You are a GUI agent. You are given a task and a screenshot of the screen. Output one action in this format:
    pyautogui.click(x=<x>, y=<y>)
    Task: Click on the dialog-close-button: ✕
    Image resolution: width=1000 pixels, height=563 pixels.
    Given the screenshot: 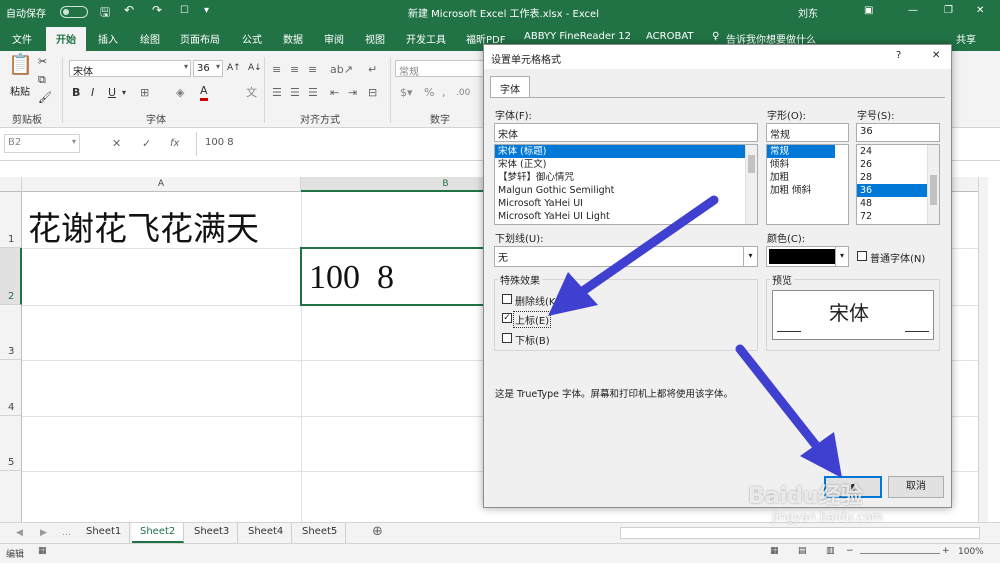 What is the action you would take?
    pyautogui.click(x=936, y=55)
    